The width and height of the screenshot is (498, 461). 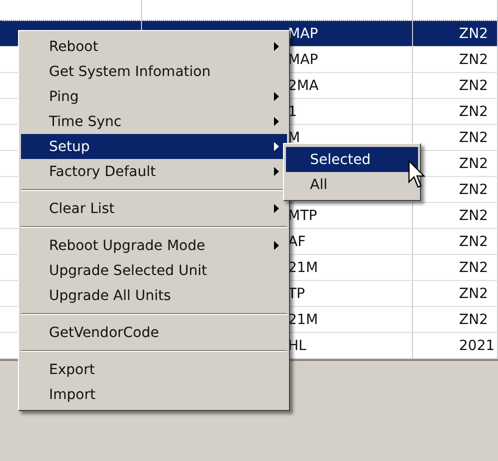 I want to click on table-cell: TP, so click(x=296, y=294).